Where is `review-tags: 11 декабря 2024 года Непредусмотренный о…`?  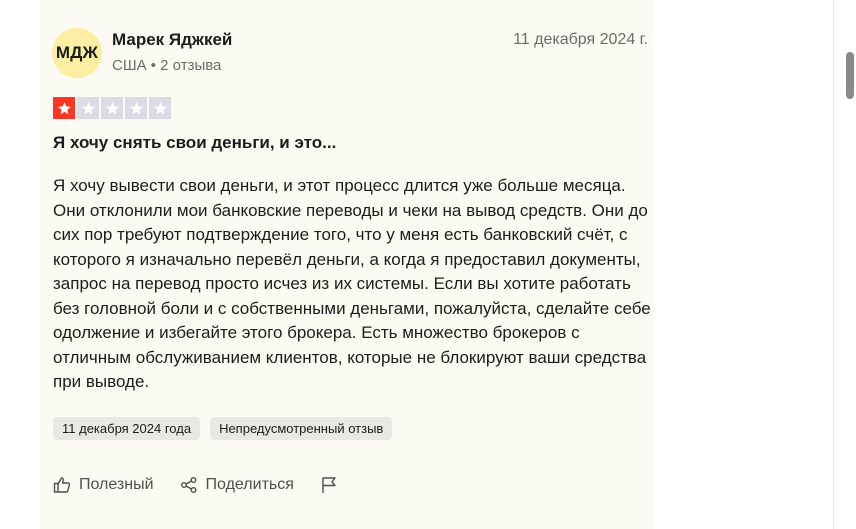
review-tags: 11 декабря 2024 года Непредусмотренный о… is located at coordinates (223, 428).